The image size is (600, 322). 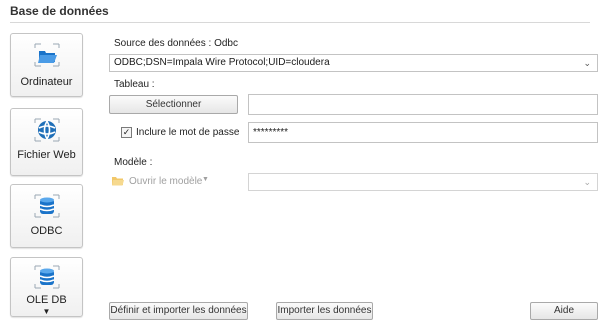 I want to click on model-label: Modèle :, so click(x=133, y=162).